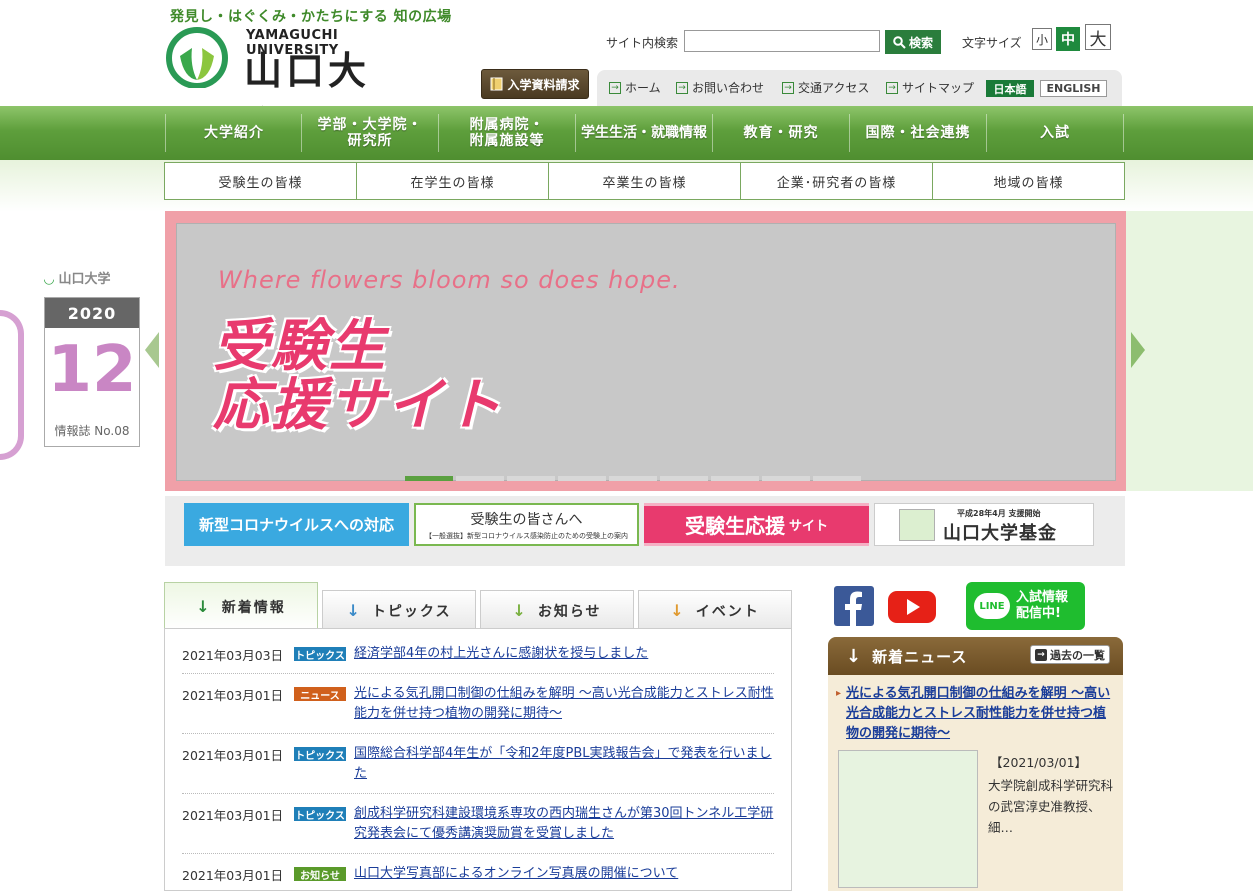 This screenshot has height=891, width=1253. What do you see at coordinates (234, 133) in the screenshot?
I see `nav-item-about: 大学紹介` at bounding box center [234, 133].